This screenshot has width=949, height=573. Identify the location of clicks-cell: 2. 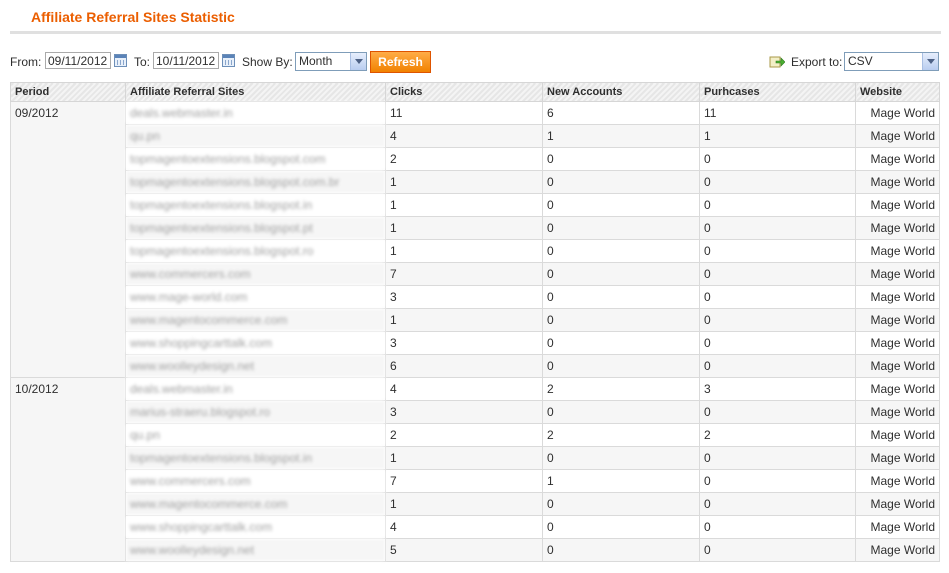
(464, 435).